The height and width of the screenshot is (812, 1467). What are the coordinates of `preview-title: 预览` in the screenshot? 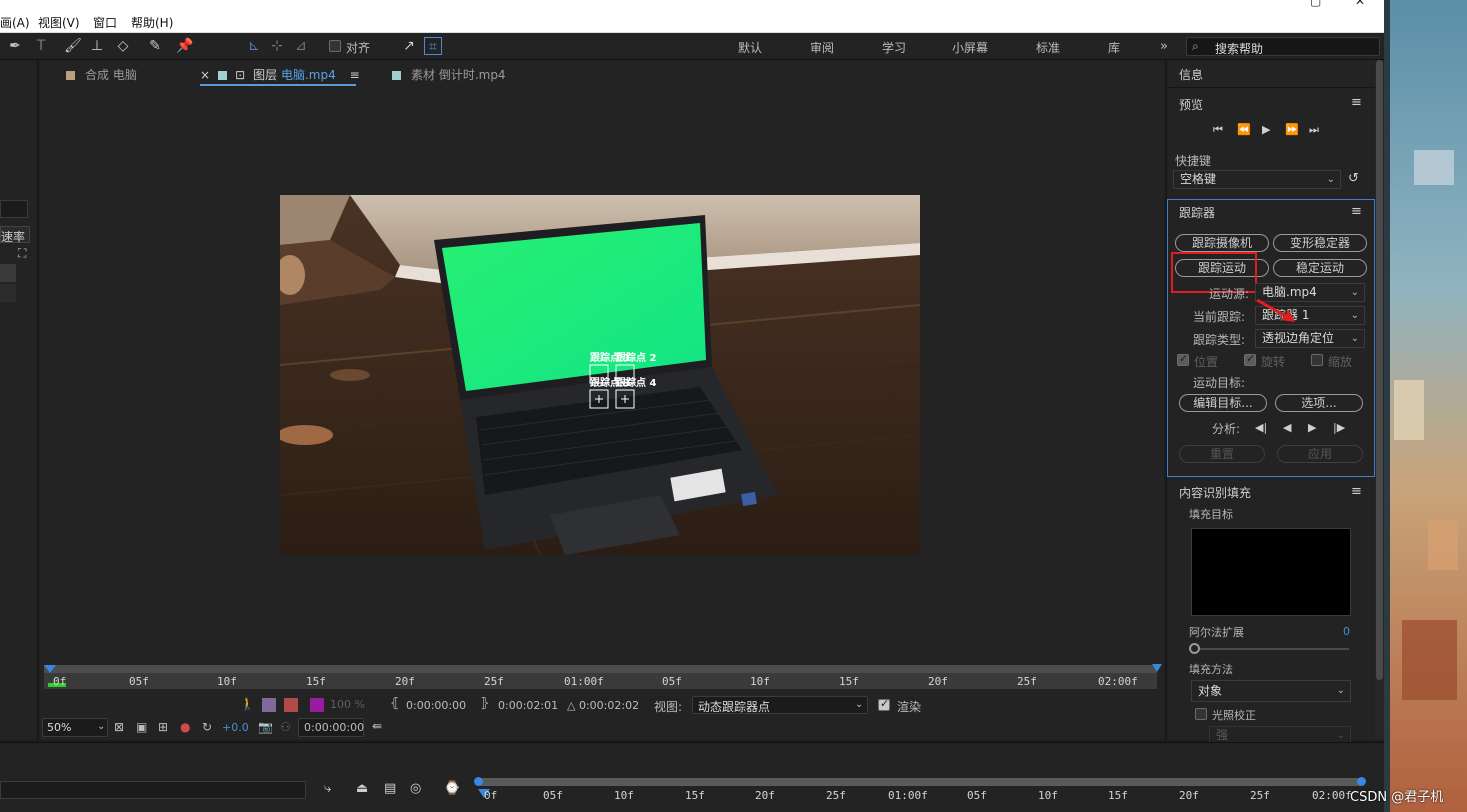 It's located at (1191, 104).